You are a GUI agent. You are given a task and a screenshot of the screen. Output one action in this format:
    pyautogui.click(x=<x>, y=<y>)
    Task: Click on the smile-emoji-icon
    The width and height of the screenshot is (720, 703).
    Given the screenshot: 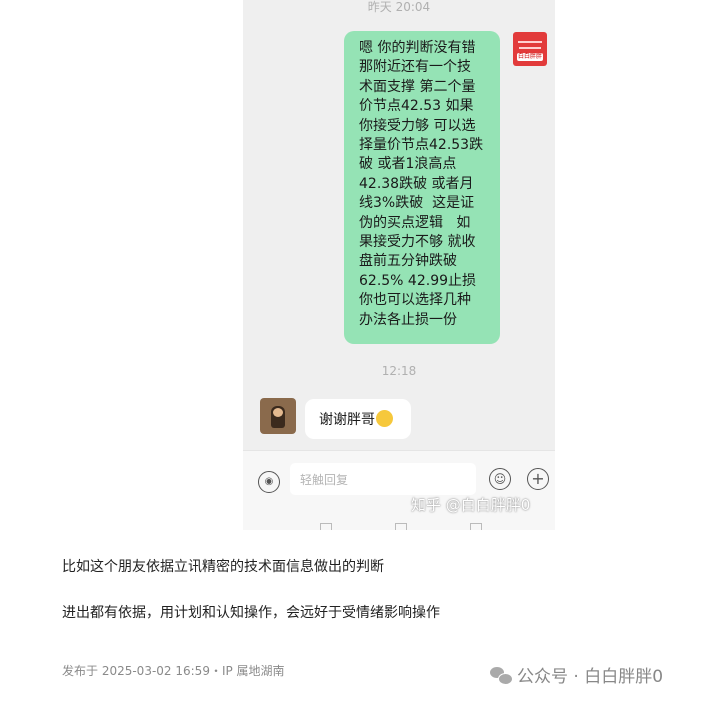 What is the action you would take?
    pyautogui.click(x=384, y=418)
    